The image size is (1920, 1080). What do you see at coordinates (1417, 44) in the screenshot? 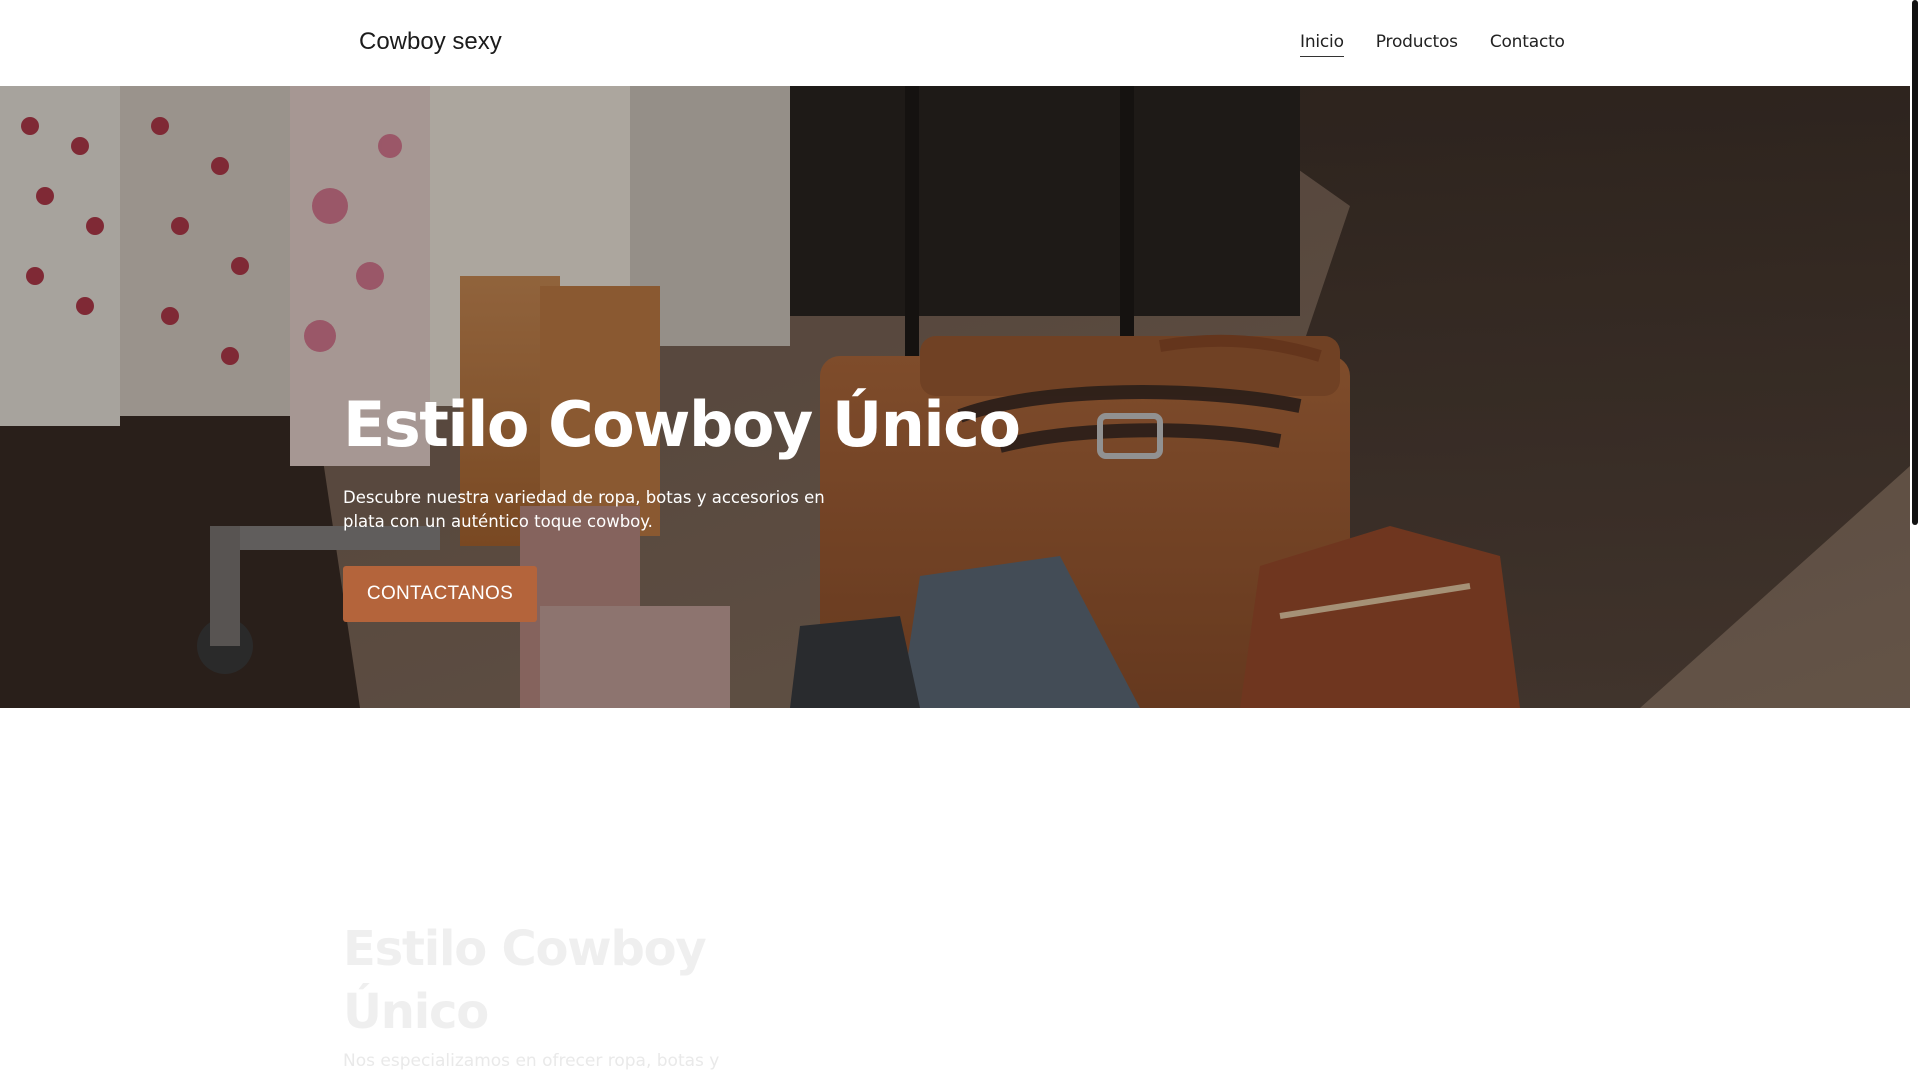
I see `nav-link-productos: Productos` at bounding box center [1417, 44].